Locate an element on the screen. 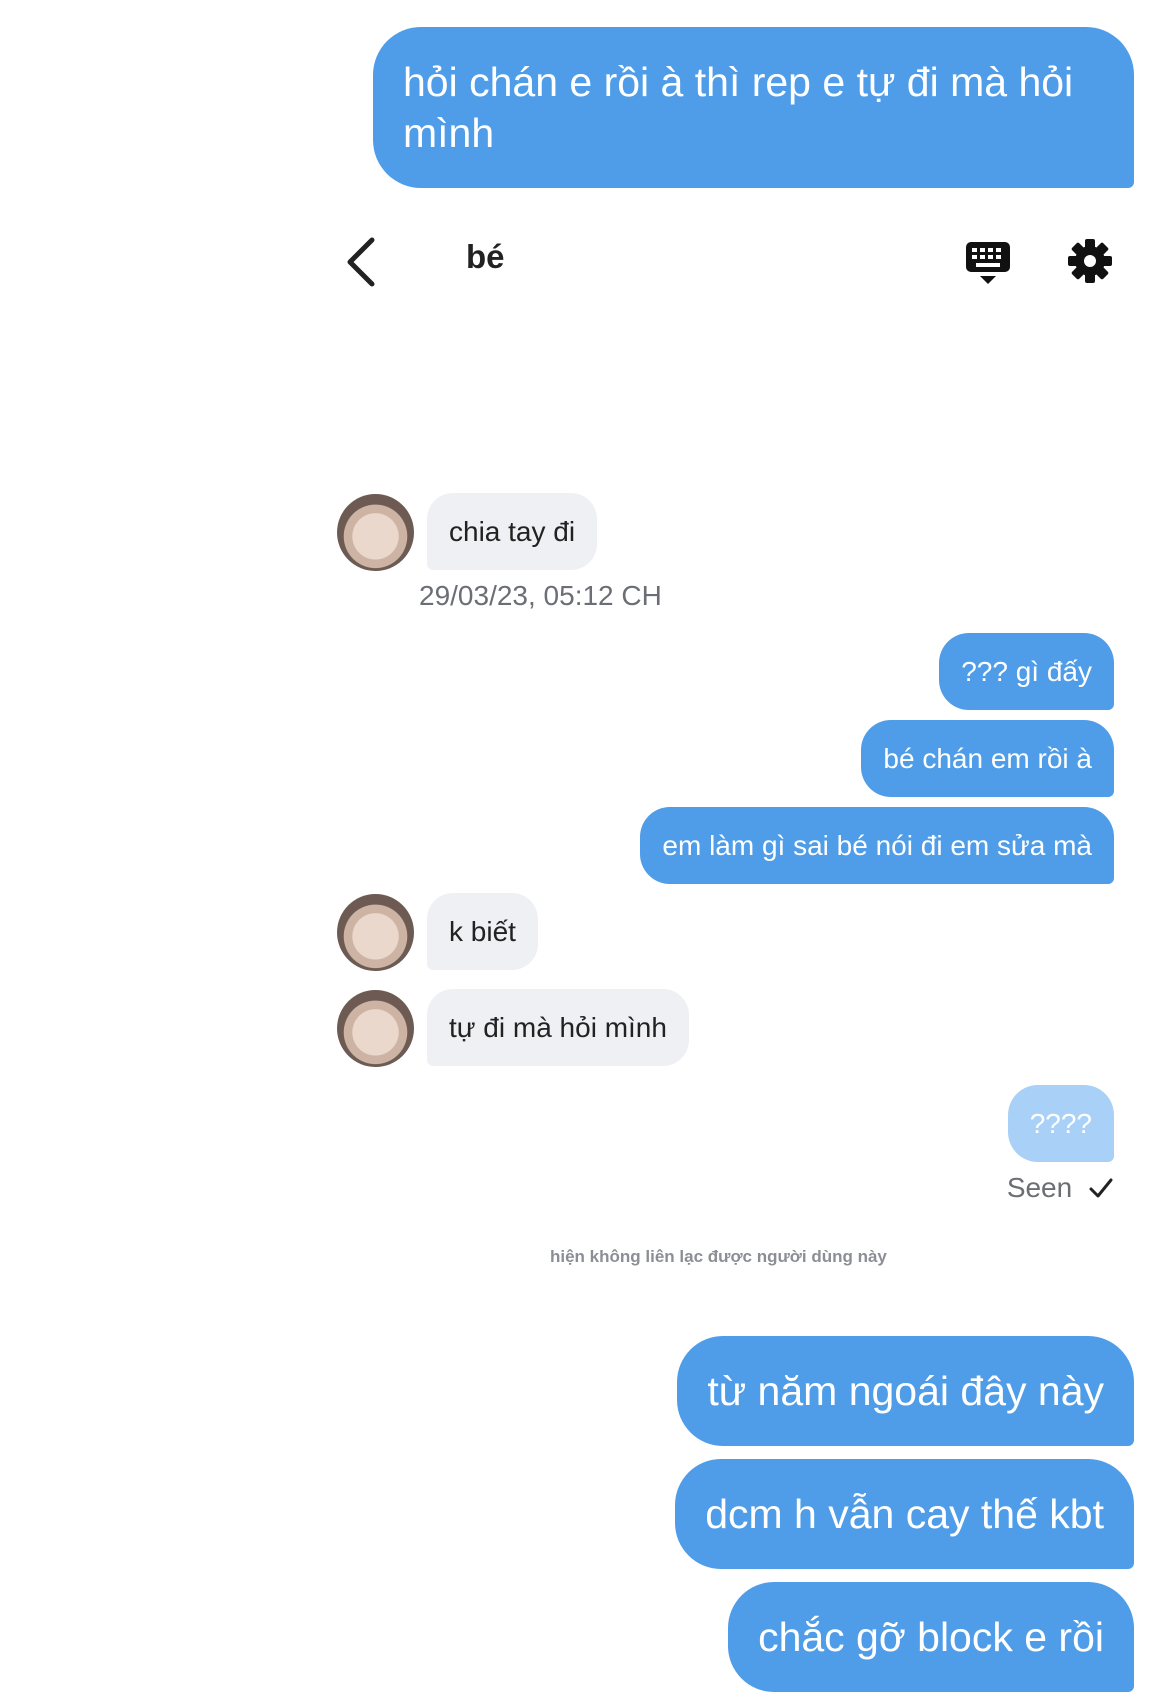  incoming-message: k biết is located at coordinates (482, 931).